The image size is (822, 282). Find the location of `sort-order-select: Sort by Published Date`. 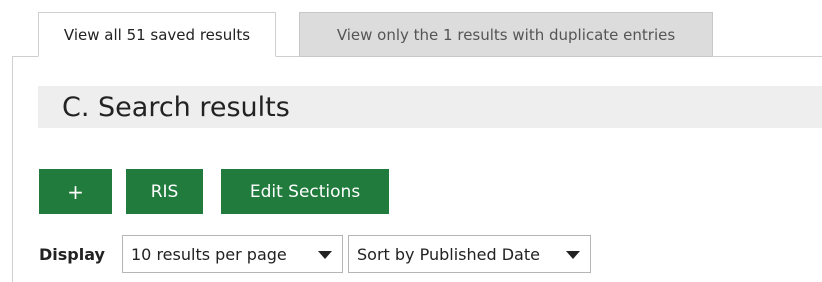

sort-order-select: Sort by Published Date is located at coordinates (469, 254).